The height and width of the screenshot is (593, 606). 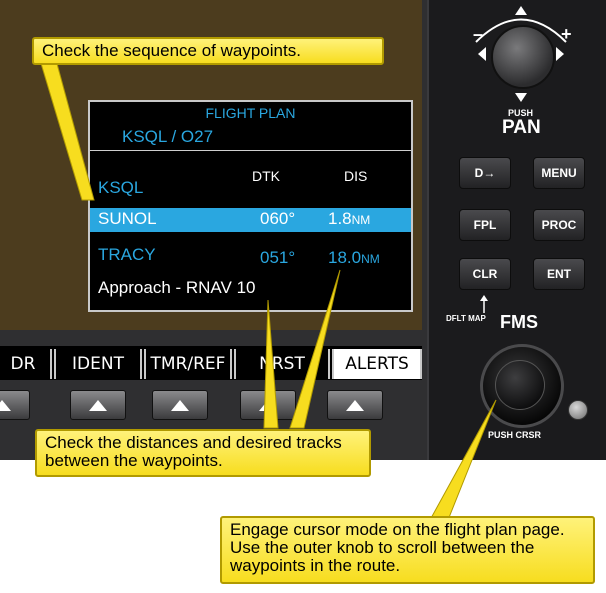 I want to click on callout-sequence: Check the sequence of waypoints., so click(x=208, y=51).